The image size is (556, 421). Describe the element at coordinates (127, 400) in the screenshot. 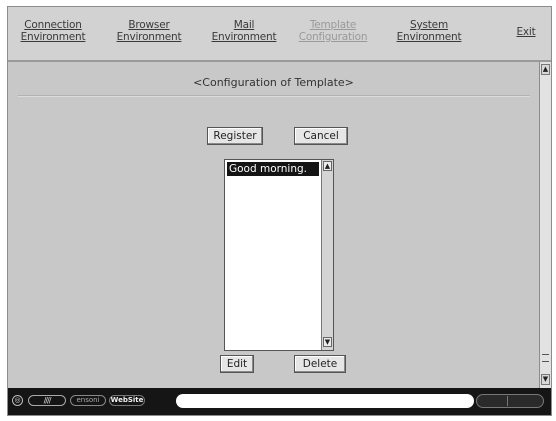

I see `brand-logo: WebSite` at that location.